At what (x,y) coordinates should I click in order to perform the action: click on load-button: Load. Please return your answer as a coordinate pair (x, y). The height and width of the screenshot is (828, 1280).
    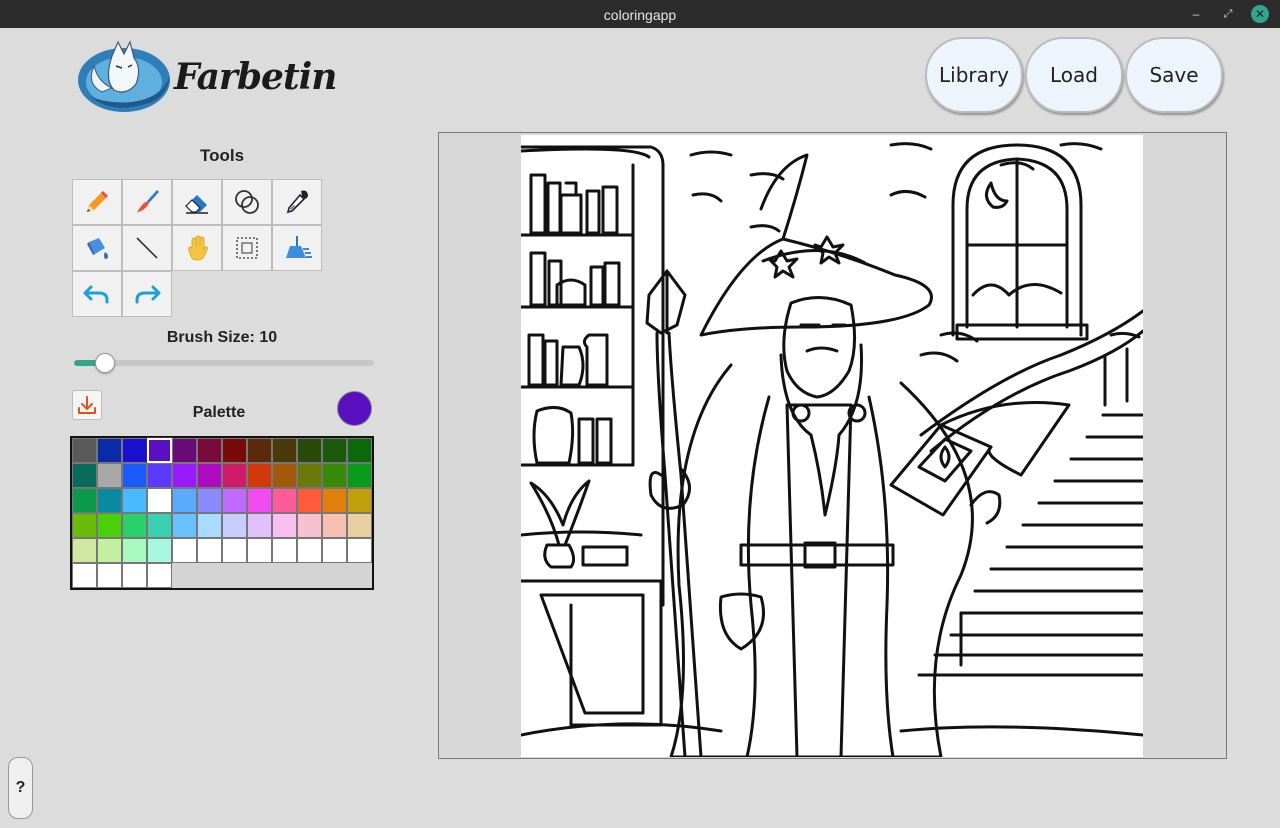
    Looking at the image, I should click on (1074, 75).